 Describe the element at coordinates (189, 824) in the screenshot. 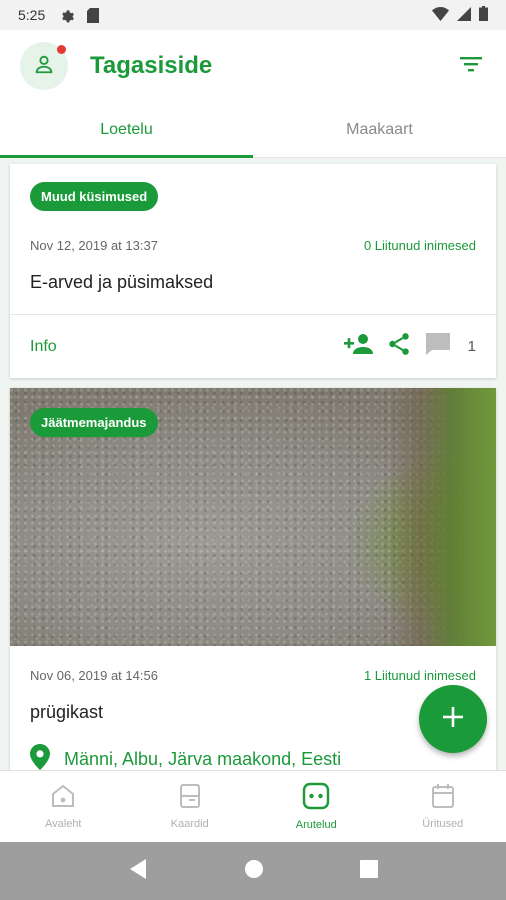

I see `nav-cards-label: Kaardid` at that location.